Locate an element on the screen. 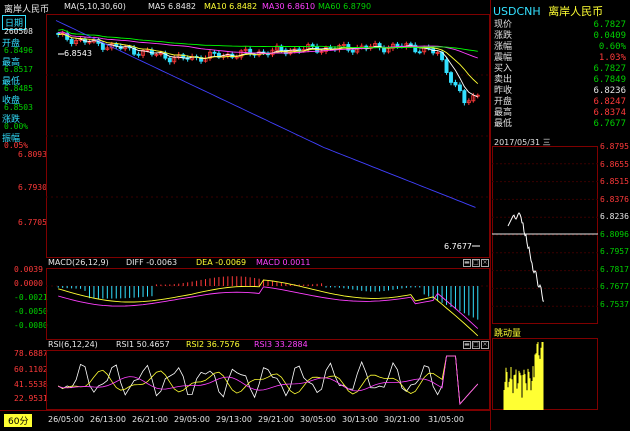  quote-row-label: 卖出 is located at coordinates (503, 80).